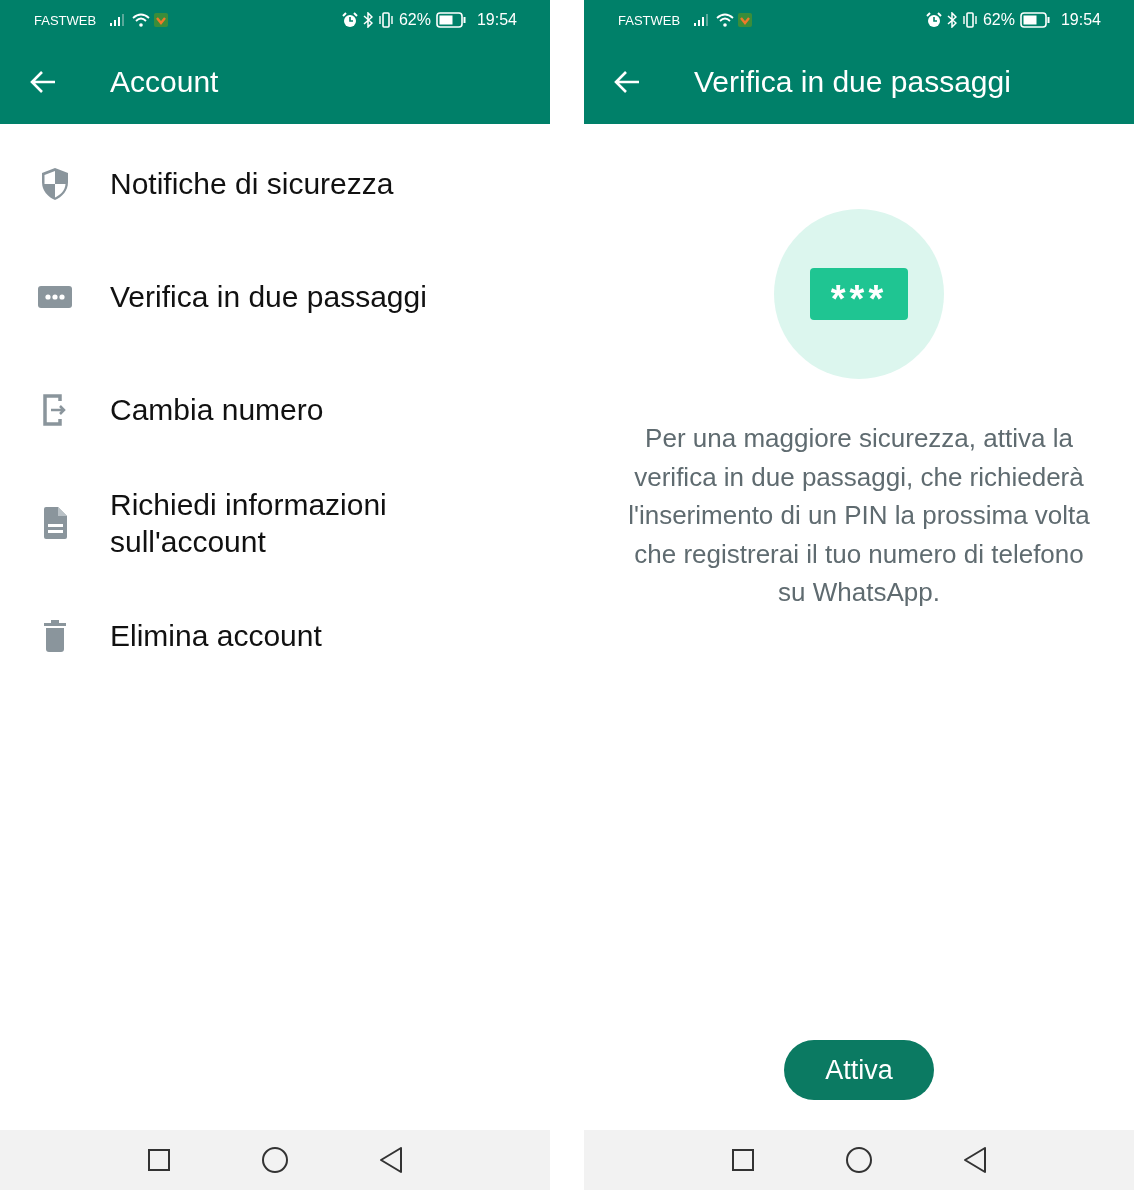 This screenshot has width=1134, height=1190. I want to click on menu-item: Richiedi informazioni sull'account, so click(275, 522).